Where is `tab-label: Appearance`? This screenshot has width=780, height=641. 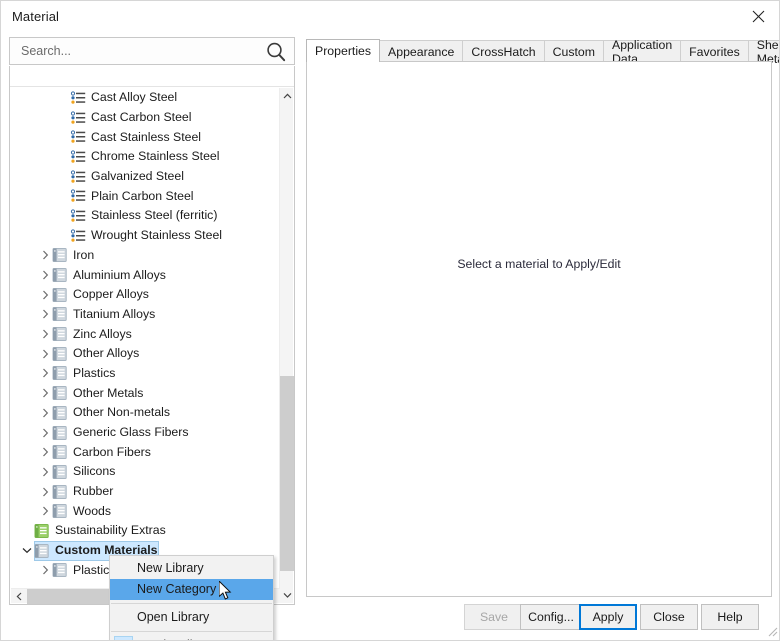 tab-label: Appearance is located at coordinates (421, 51).